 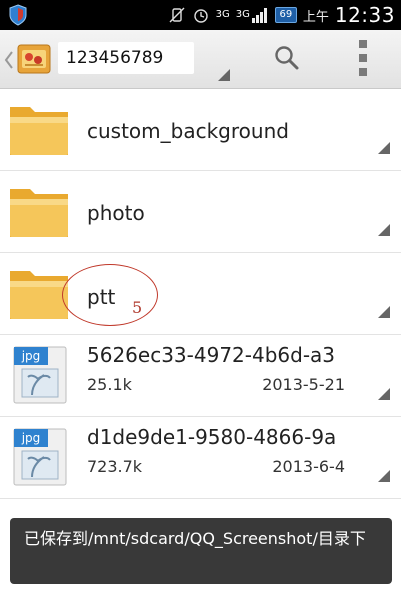 I want to click on file-name: d1de9de1-9580-4866-9a, so click(x=212, y=437).